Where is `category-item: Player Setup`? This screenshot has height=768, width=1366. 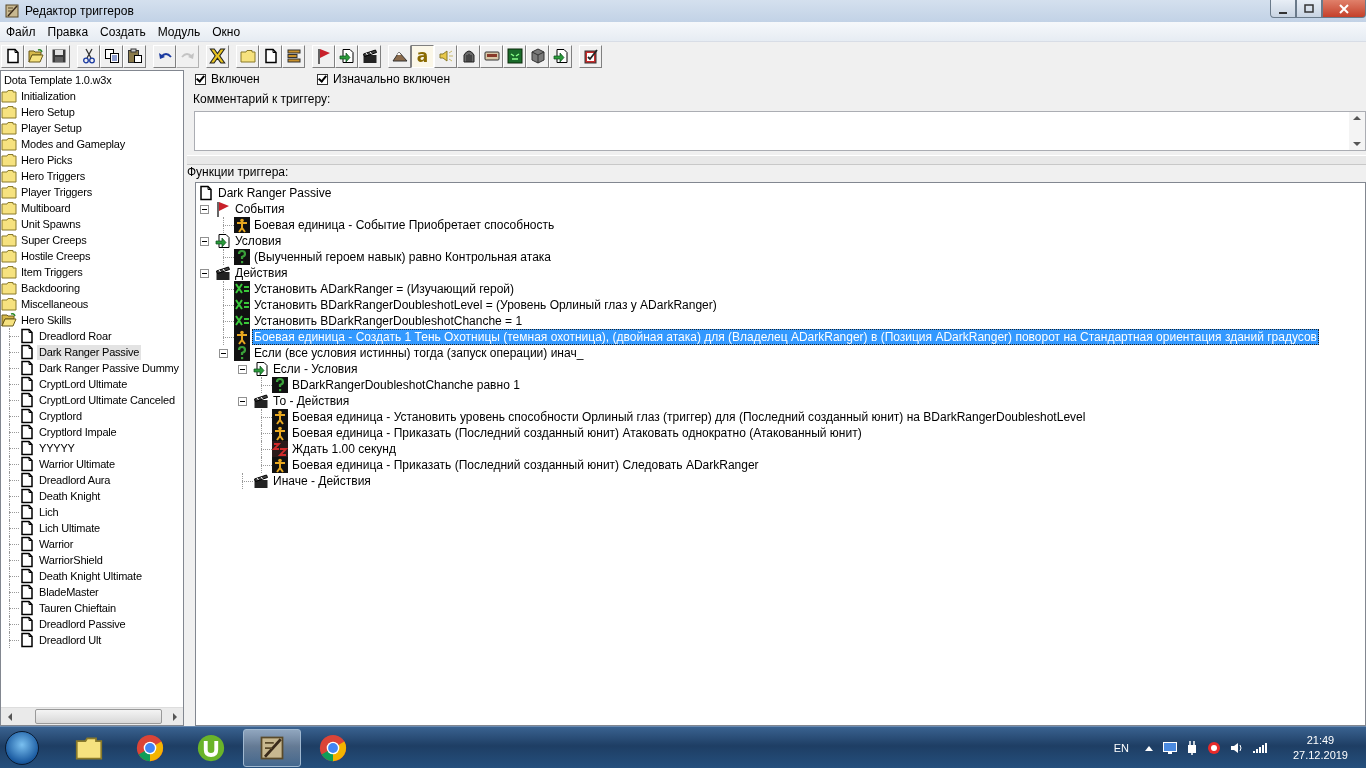 category-item: Player Setup is located at coordinates (51, 128).